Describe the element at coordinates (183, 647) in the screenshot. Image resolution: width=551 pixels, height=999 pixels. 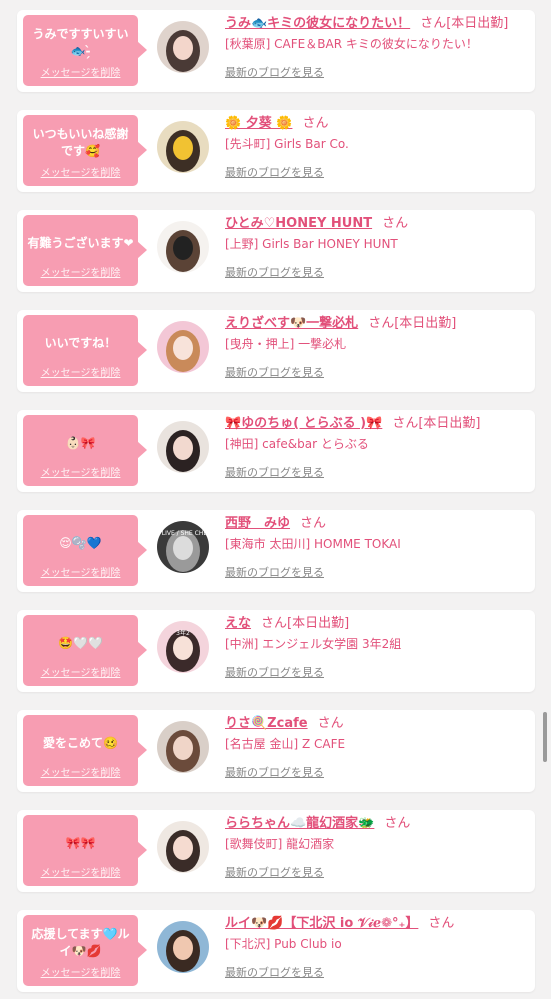
I see `avatar: 3年2` at that location.